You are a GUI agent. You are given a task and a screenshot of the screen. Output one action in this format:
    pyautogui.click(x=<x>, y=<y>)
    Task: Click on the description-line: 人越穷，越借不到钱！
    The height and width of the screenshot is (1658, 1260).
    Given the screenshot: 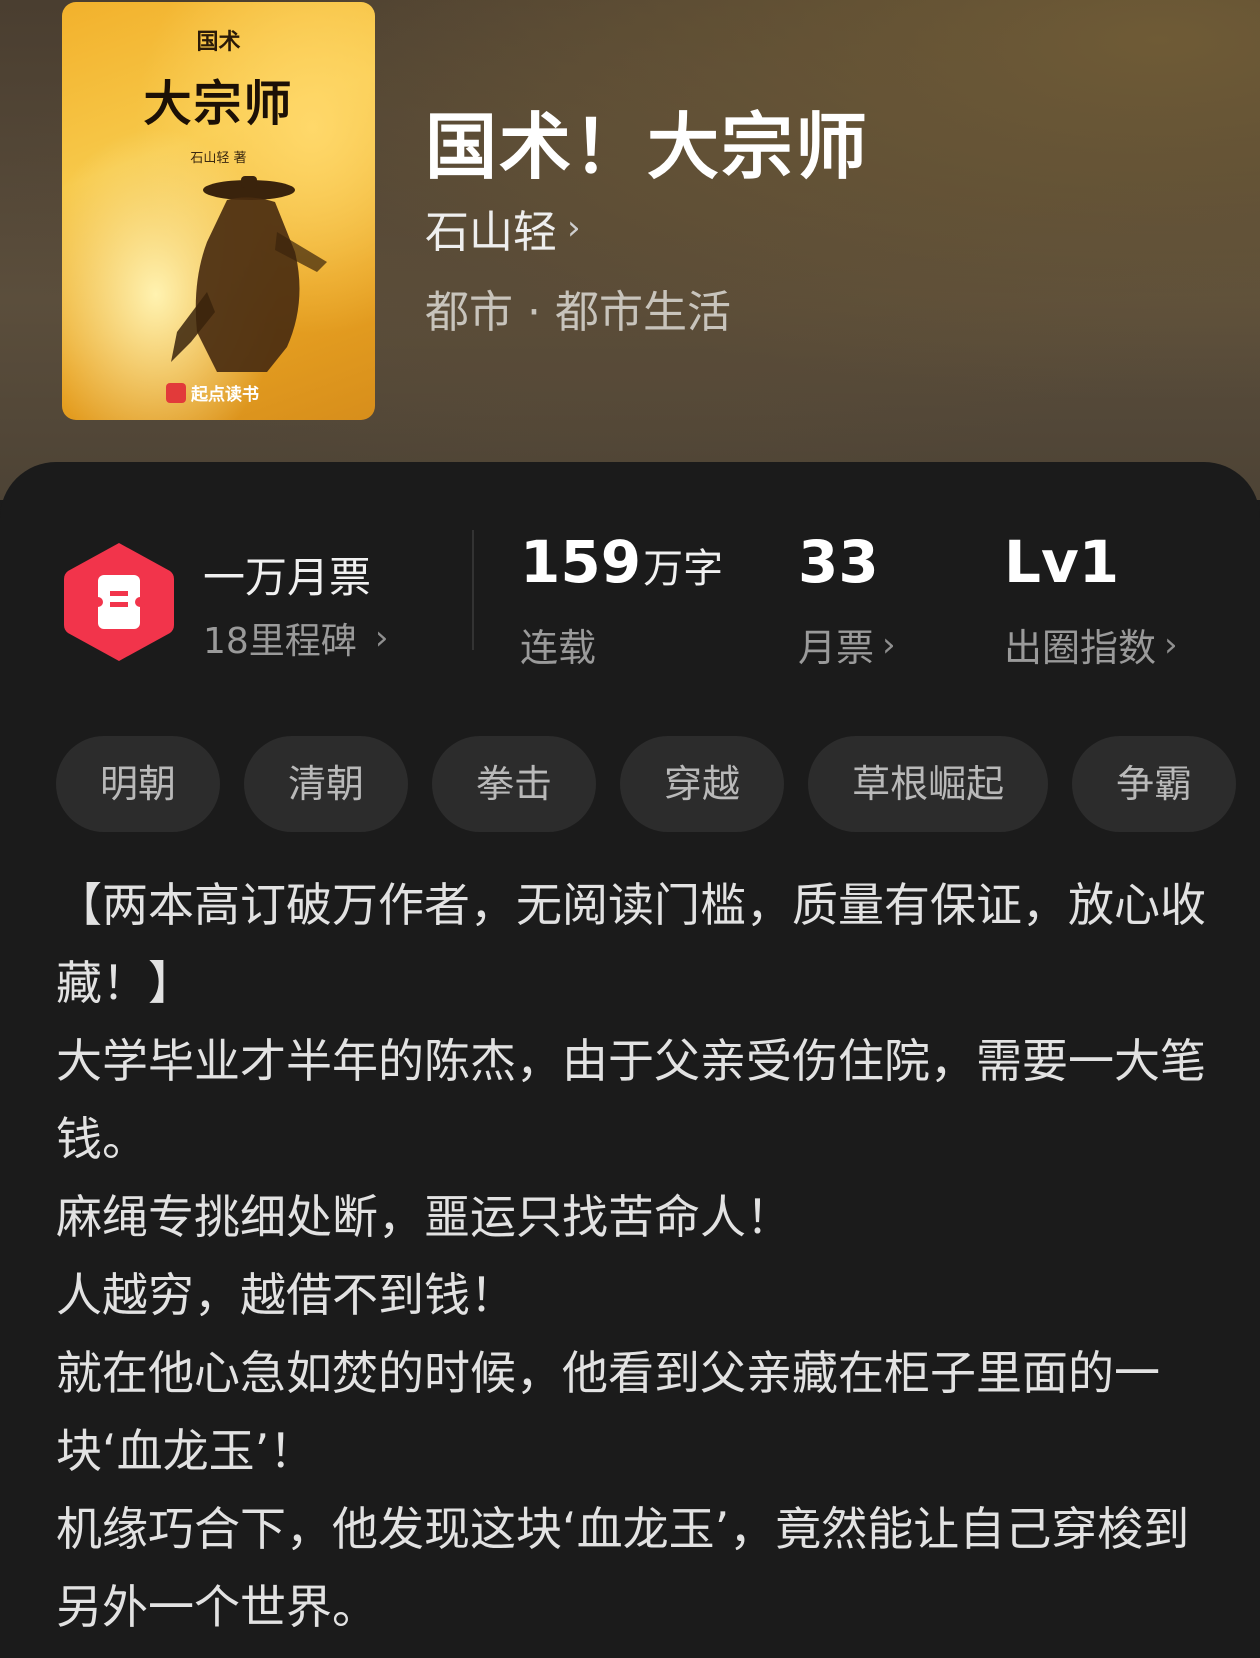 What is the action you would take?
    pyautogui.click(x=286, y=1295)
    